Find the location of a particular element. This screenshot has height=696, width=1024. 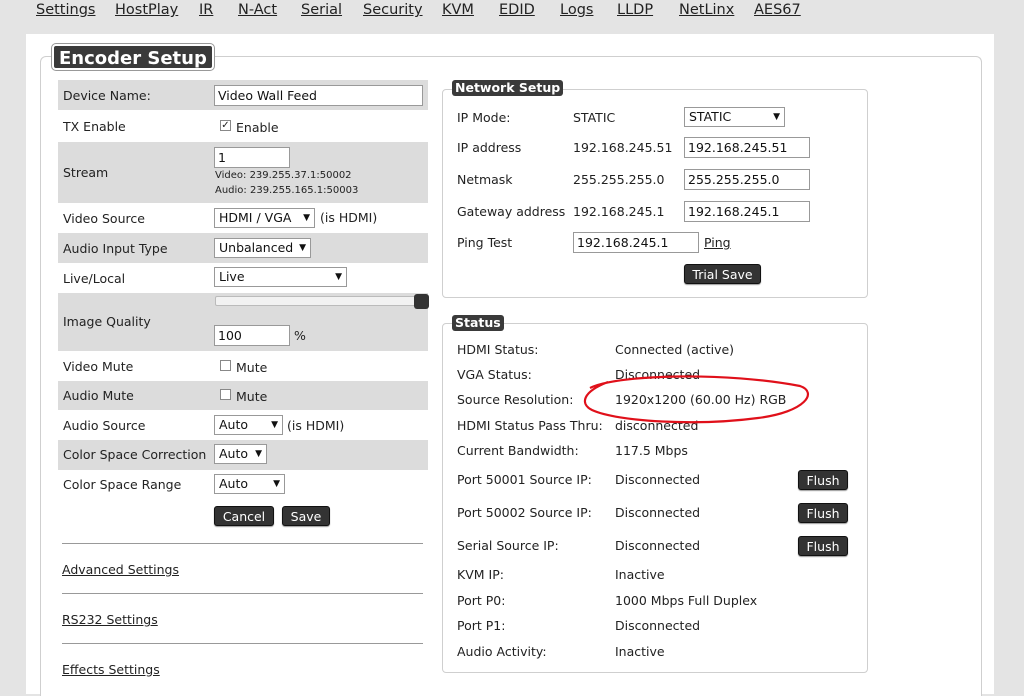

gateway-label: Gateway address is located at coordinates (511, 211).